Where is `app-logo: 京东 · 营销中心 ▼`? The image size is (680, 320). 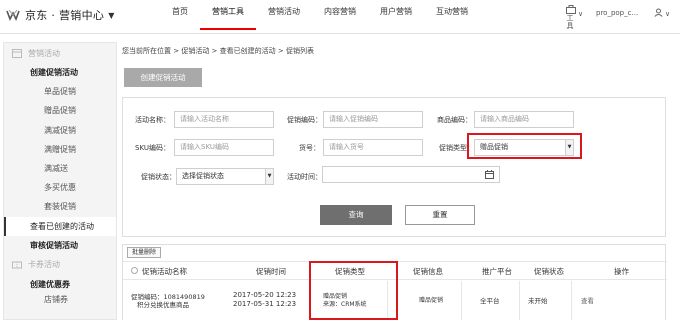
app-logo: 京东 · 营销中心 ▼ is located at coordinates (60, 15).